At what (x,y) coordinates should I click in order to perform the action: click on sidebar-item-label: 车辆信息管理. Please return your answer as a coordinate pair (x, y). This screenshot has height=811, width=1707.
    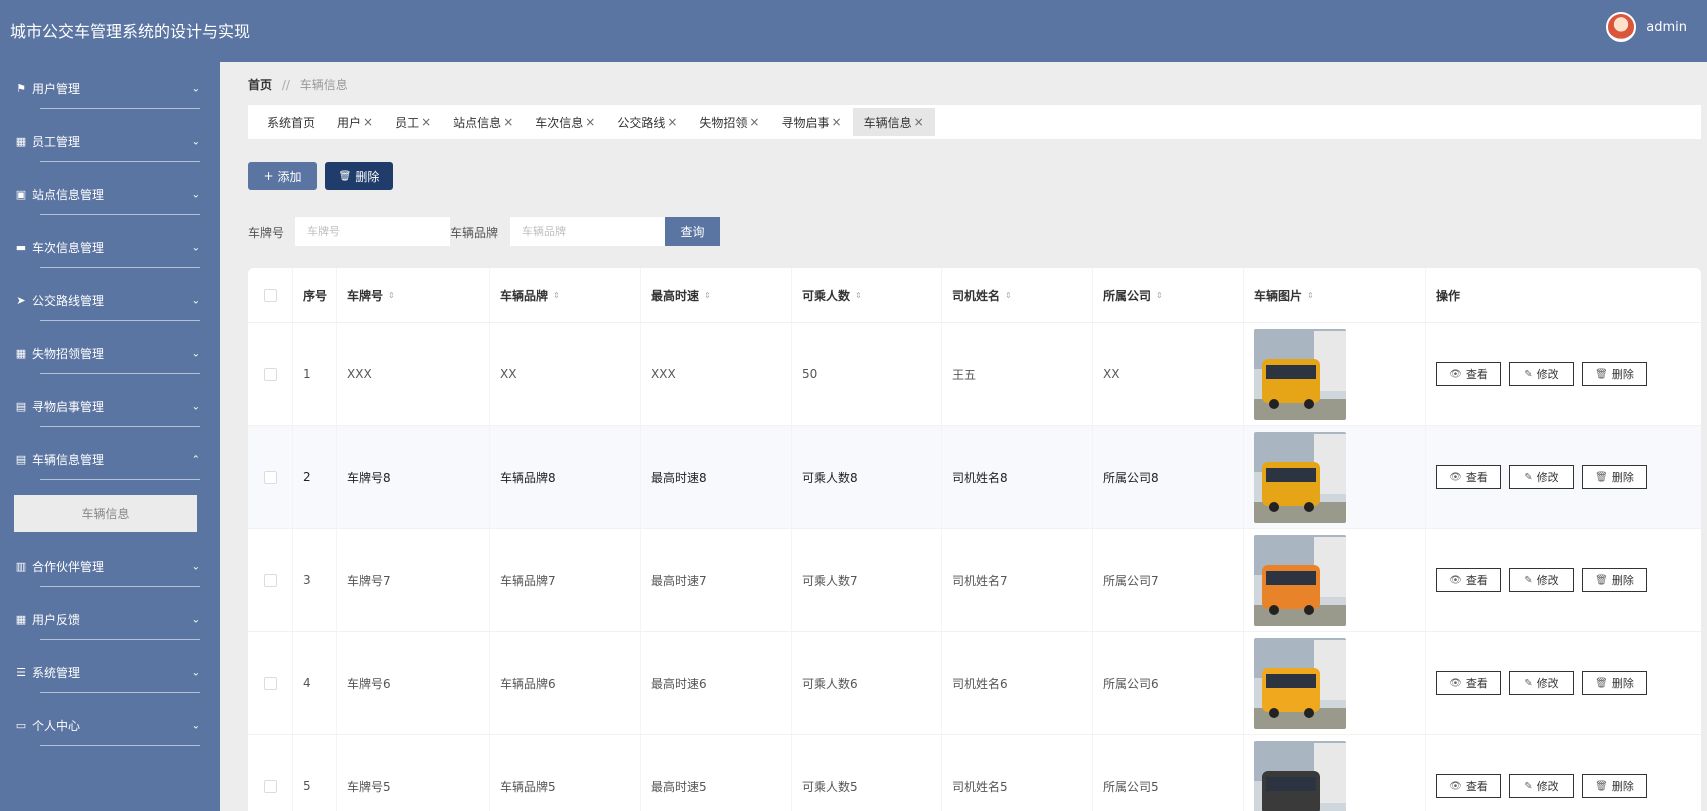
    Looking at the image, I should click on (68, 460).